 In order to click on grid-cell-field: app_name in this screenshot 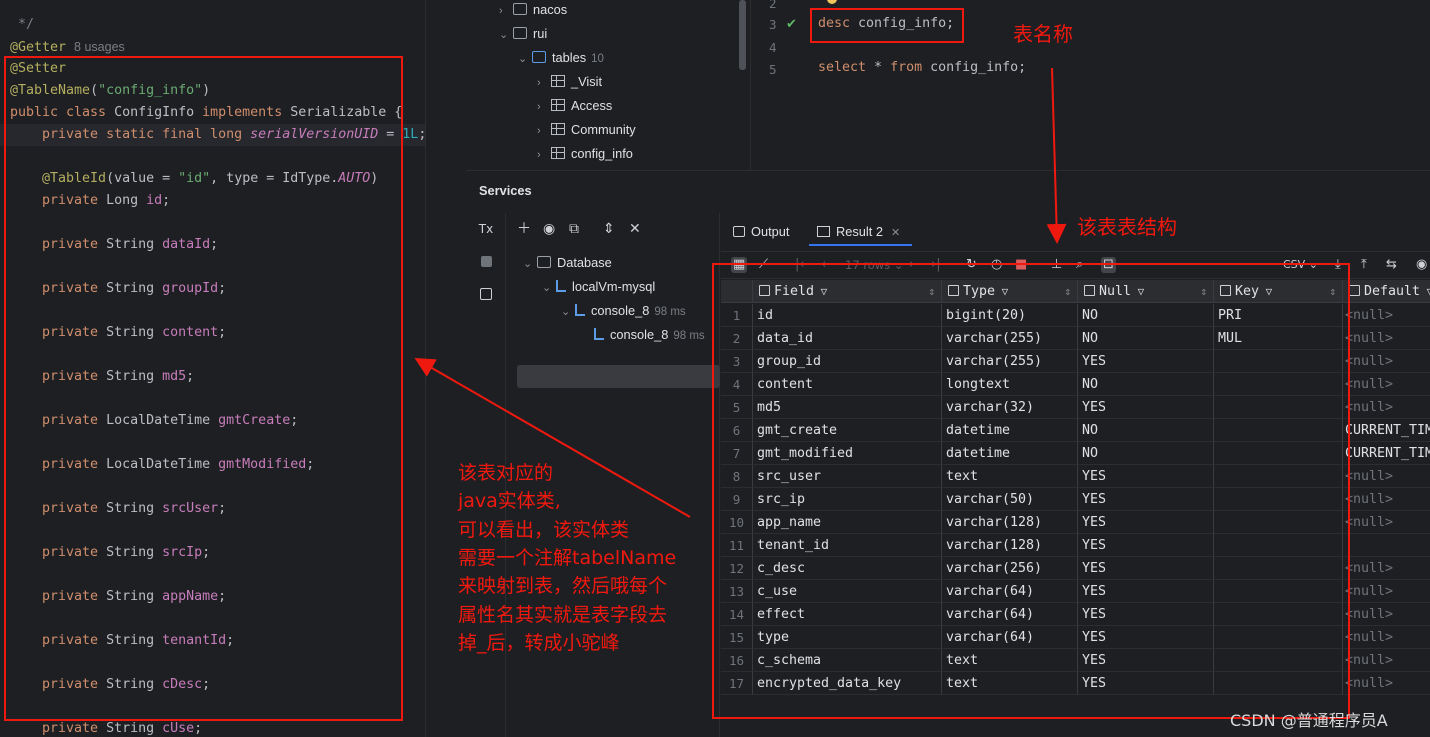, I will do `click(847, 522)`.